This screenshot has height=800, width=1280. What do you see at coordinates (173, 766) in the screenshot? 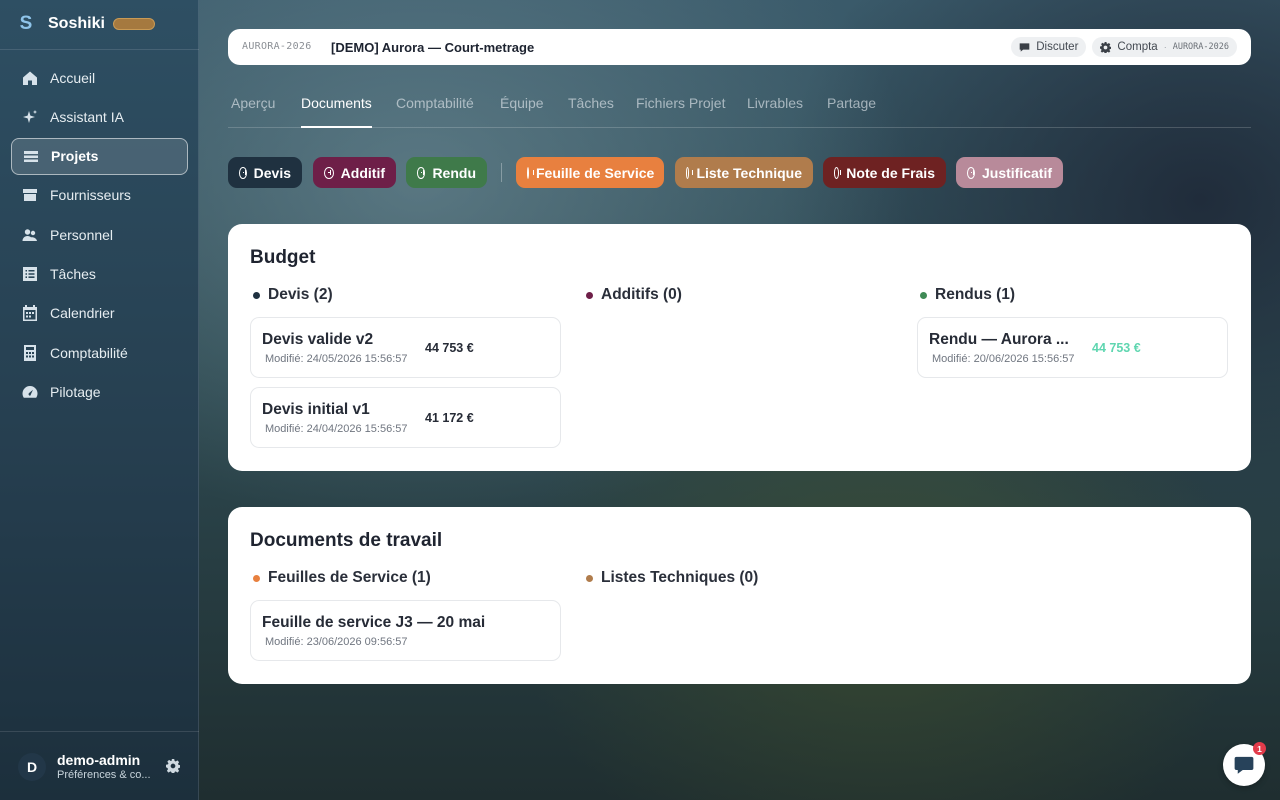
I see `gear-icon` at bounding box center [173, 766].